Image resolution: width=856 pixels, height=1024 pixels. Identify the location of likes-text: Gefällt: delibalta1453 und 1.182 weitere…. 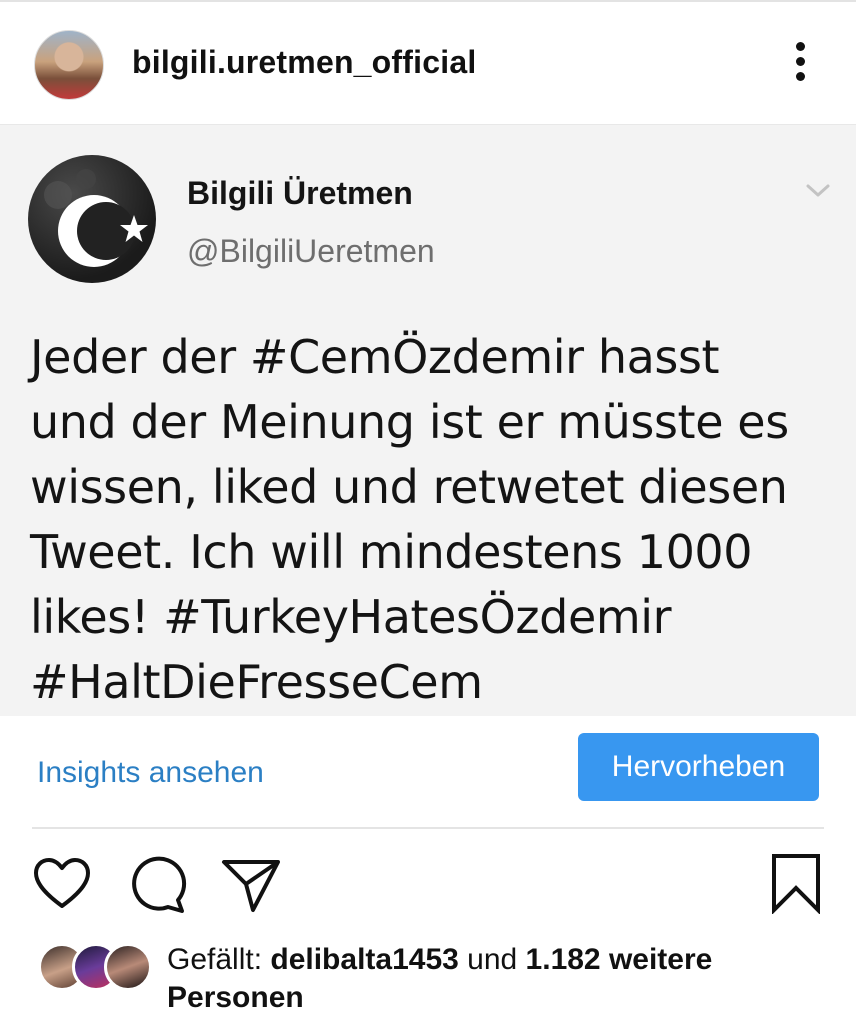
(497, 979).